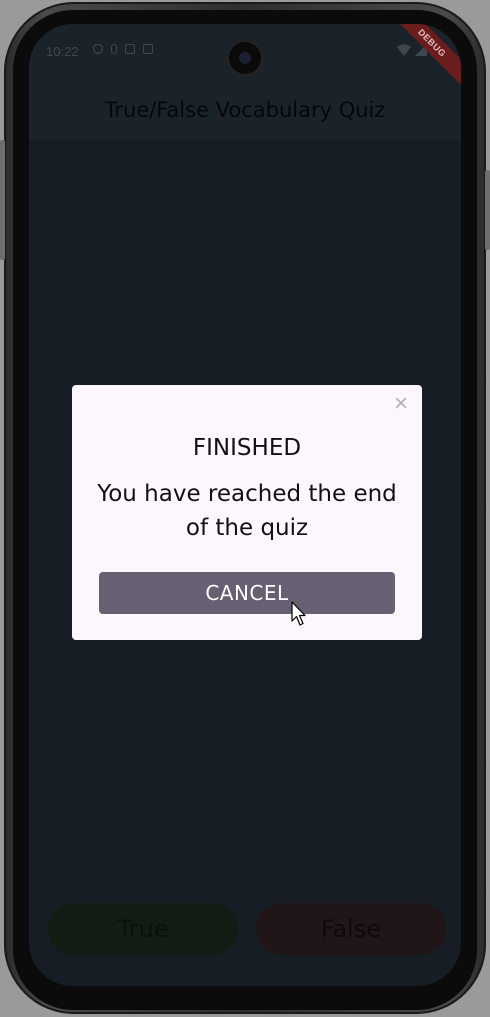 This screenshot has height=1017, width=490. What do you see at coordinates (130, 49) in the screenshot?
I see `sd-card-icon` at bounding box center [130, 49].